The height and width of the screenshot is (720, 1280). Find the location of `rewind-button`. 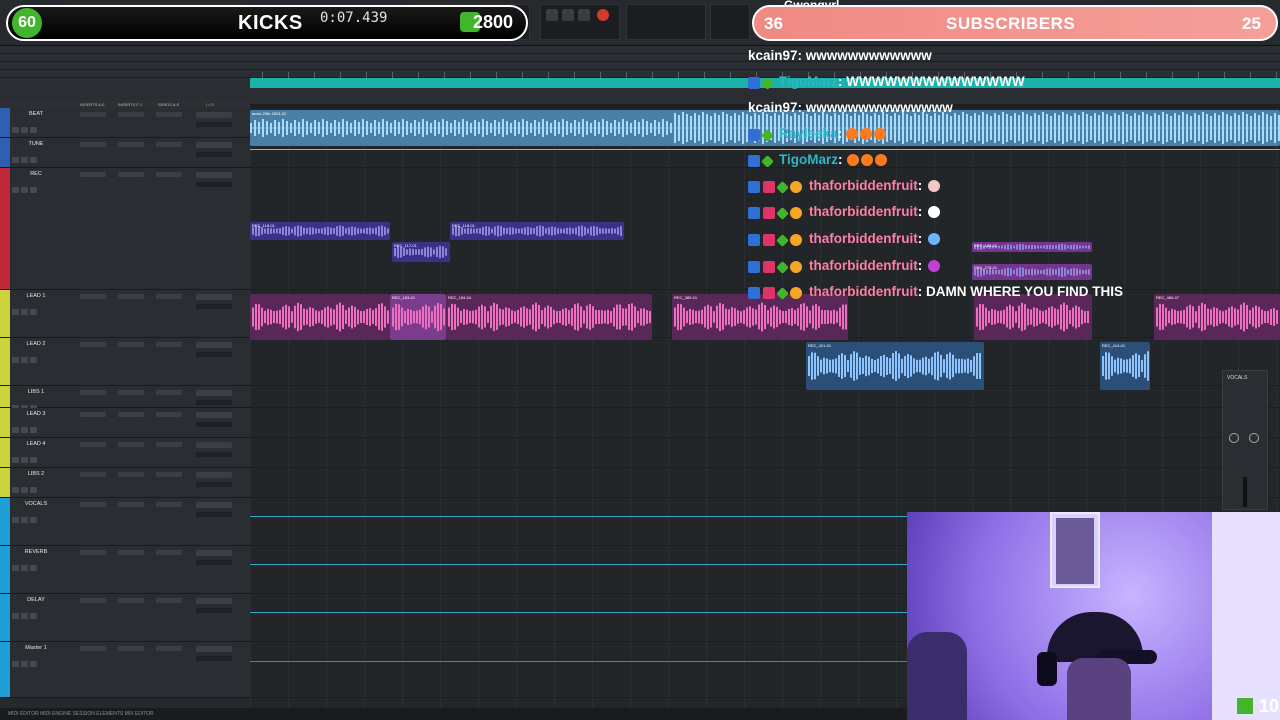

rewind-button is located at coordinates (552, 15).